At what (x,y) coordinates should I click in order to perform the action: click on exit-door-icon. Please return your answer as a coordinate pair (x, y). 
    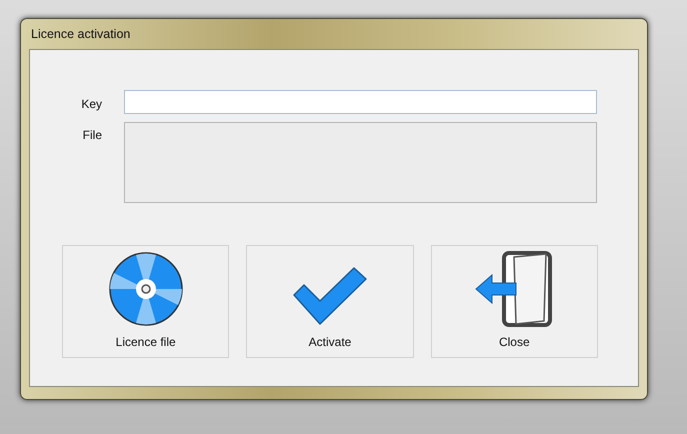
    Looking at the image, I should click on (514, 289).